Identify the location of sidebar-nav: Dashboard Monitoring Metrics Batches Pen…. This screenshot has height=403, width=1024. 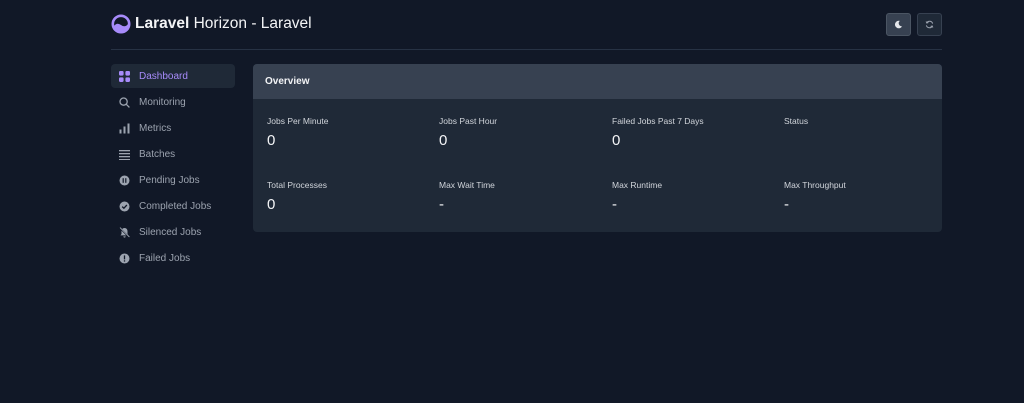
(173, 168).